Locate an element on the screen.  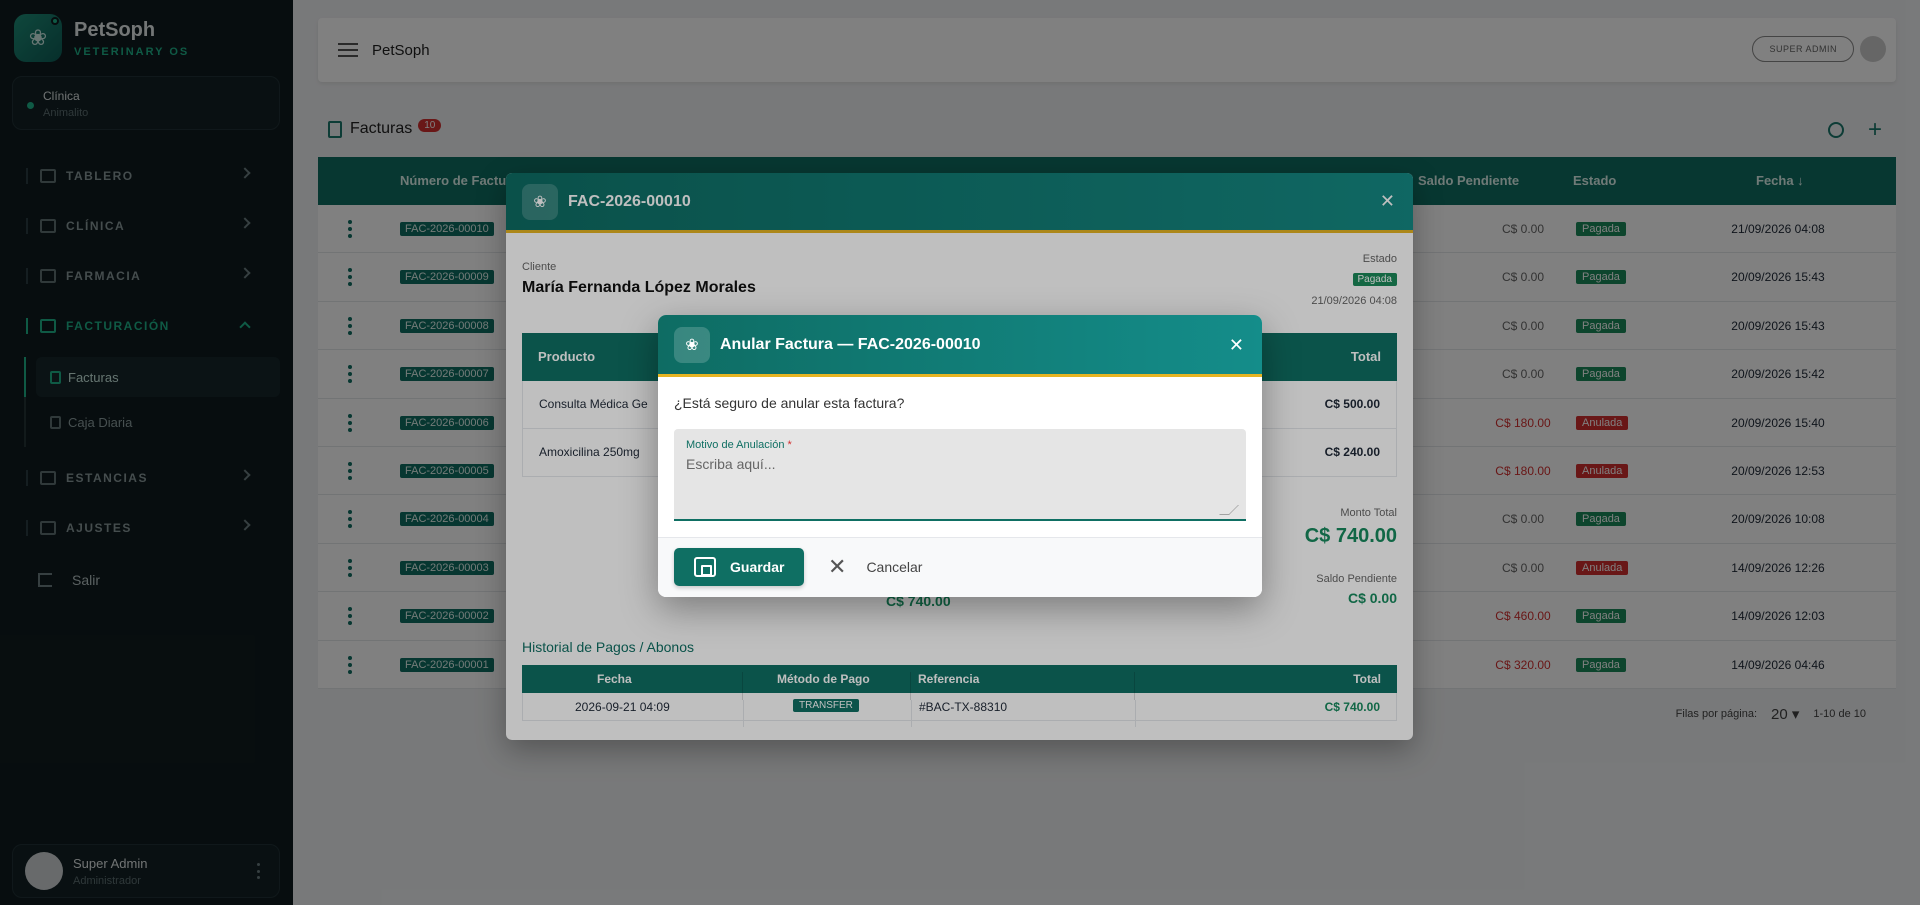
cancel-button: ✕ Cancelar is located at coordinates (875, 567).